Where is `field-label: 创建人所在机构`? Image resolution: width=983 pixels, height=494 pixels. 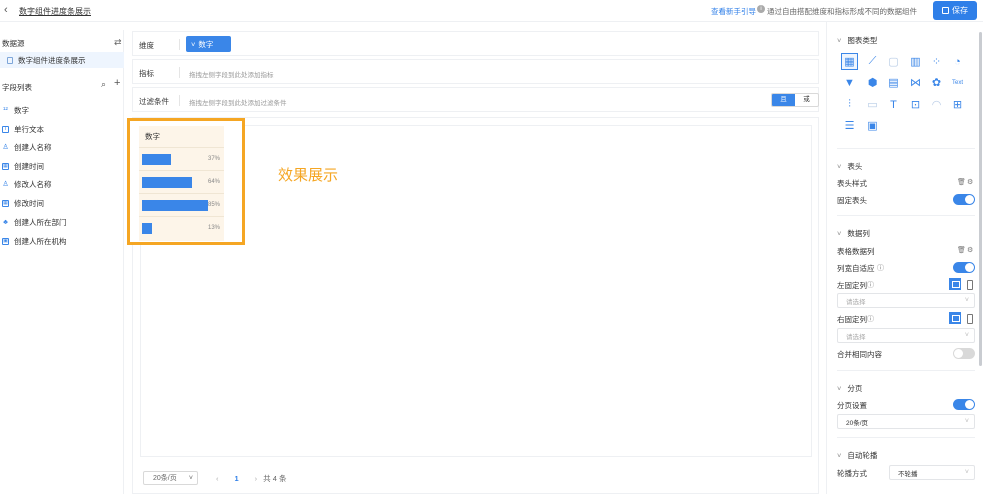 field-label: 创建人所在机构 is located at coordinates (40, 241).